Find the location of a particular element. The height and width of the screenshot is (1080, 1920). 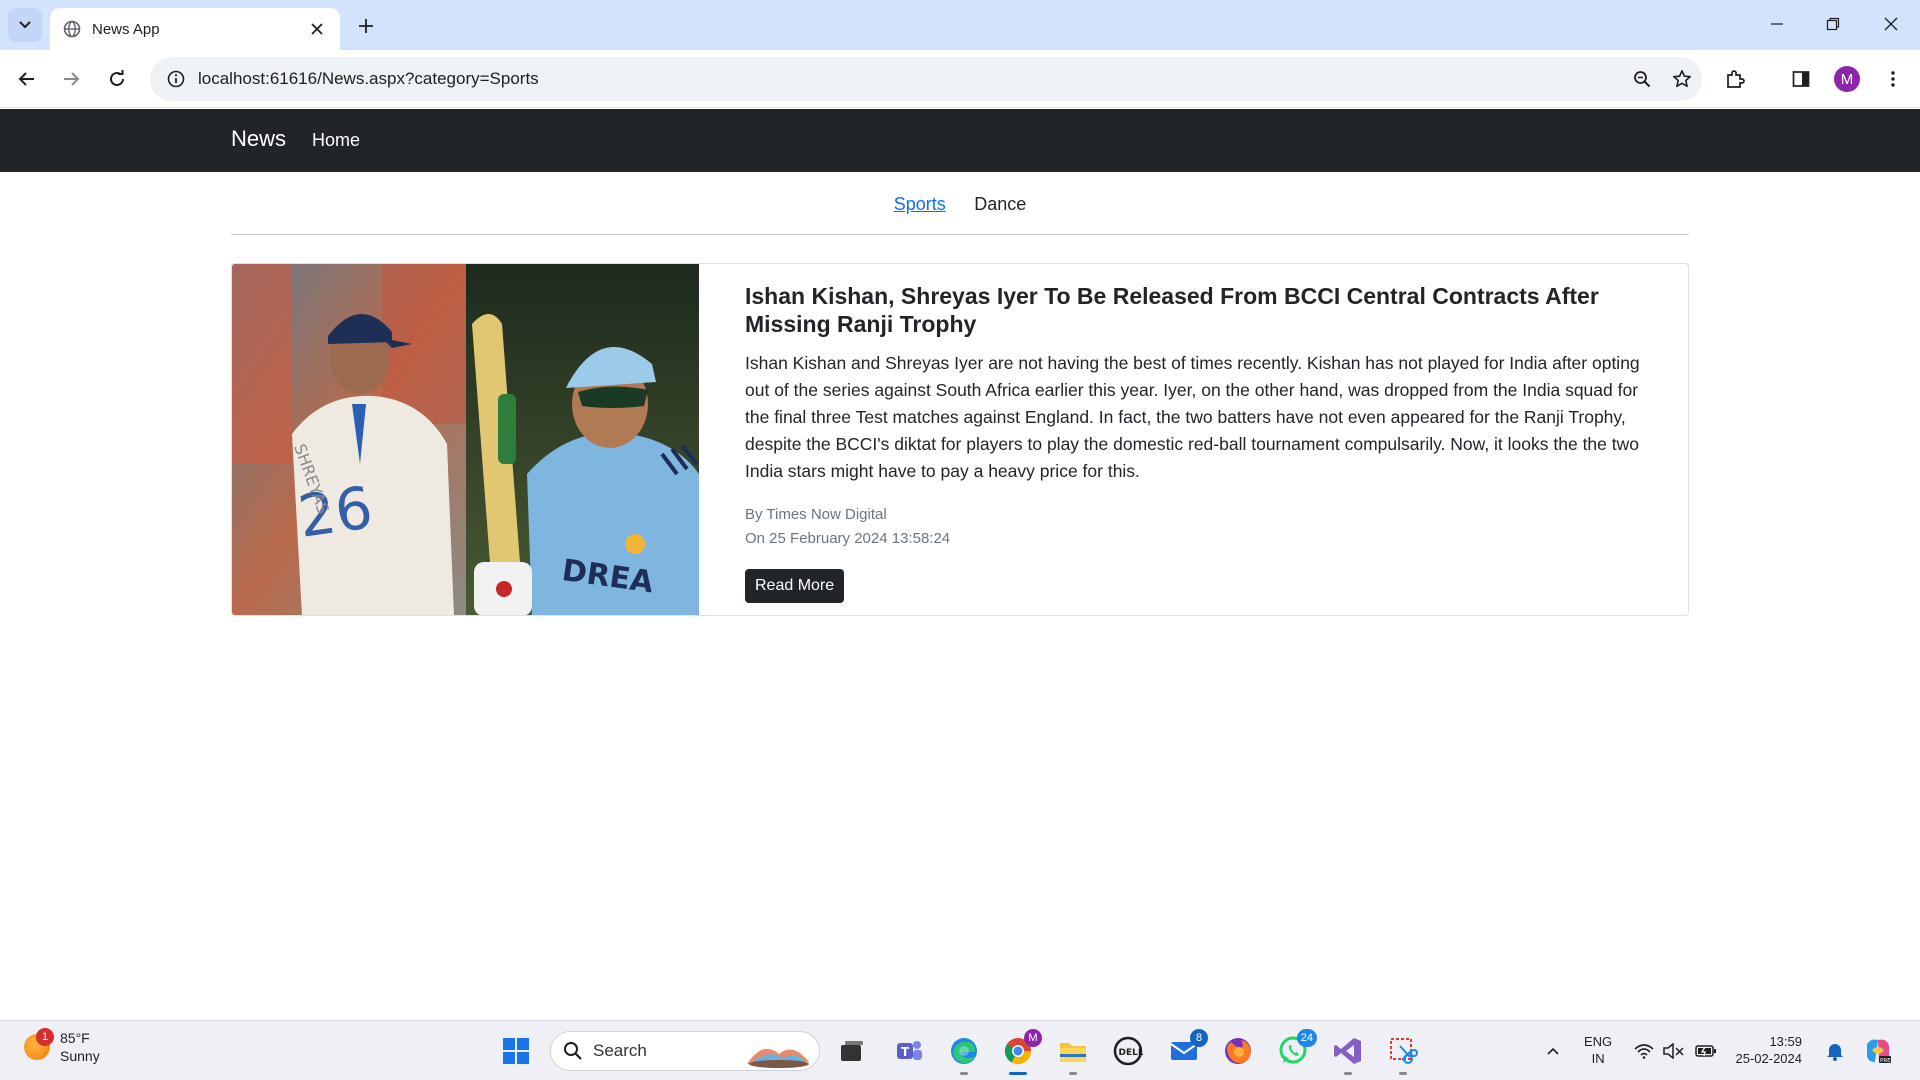

read-more-button: Read More is located at coordinates (795, 586).